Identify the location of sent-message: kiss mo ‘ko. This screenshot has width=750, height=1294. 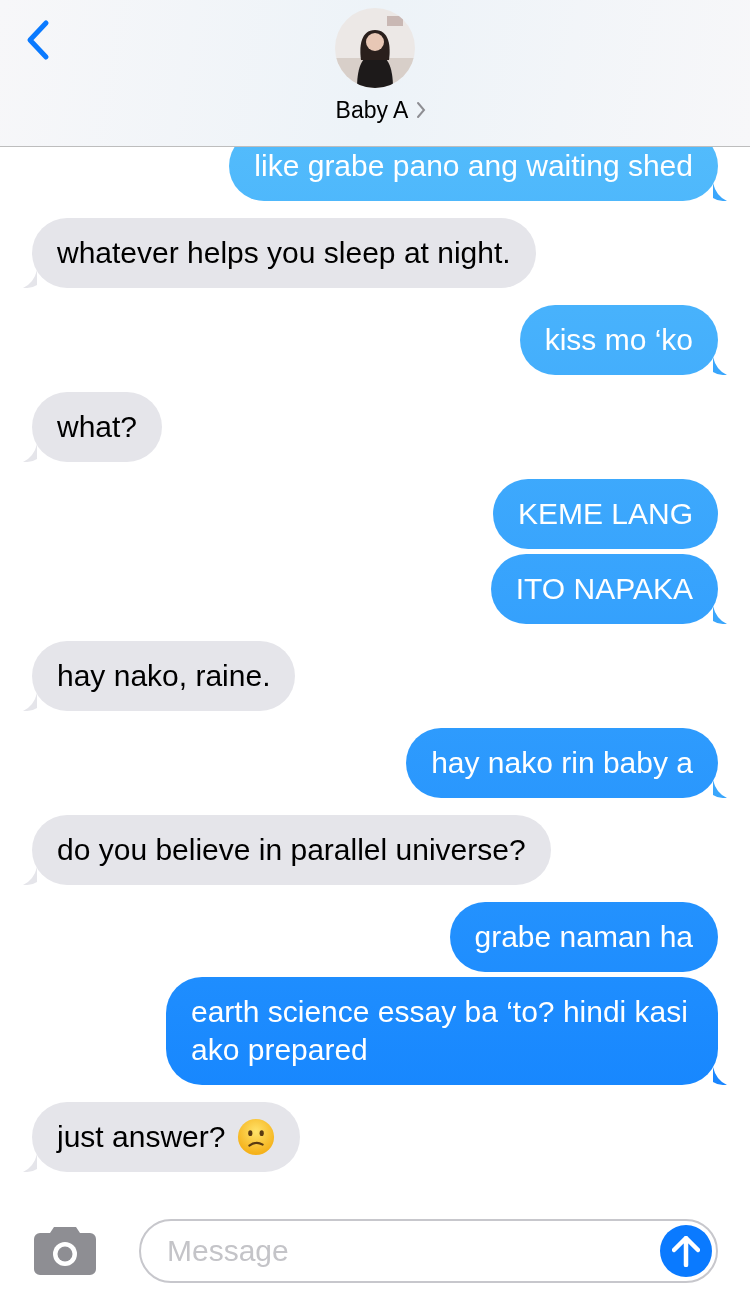
(618, 340).